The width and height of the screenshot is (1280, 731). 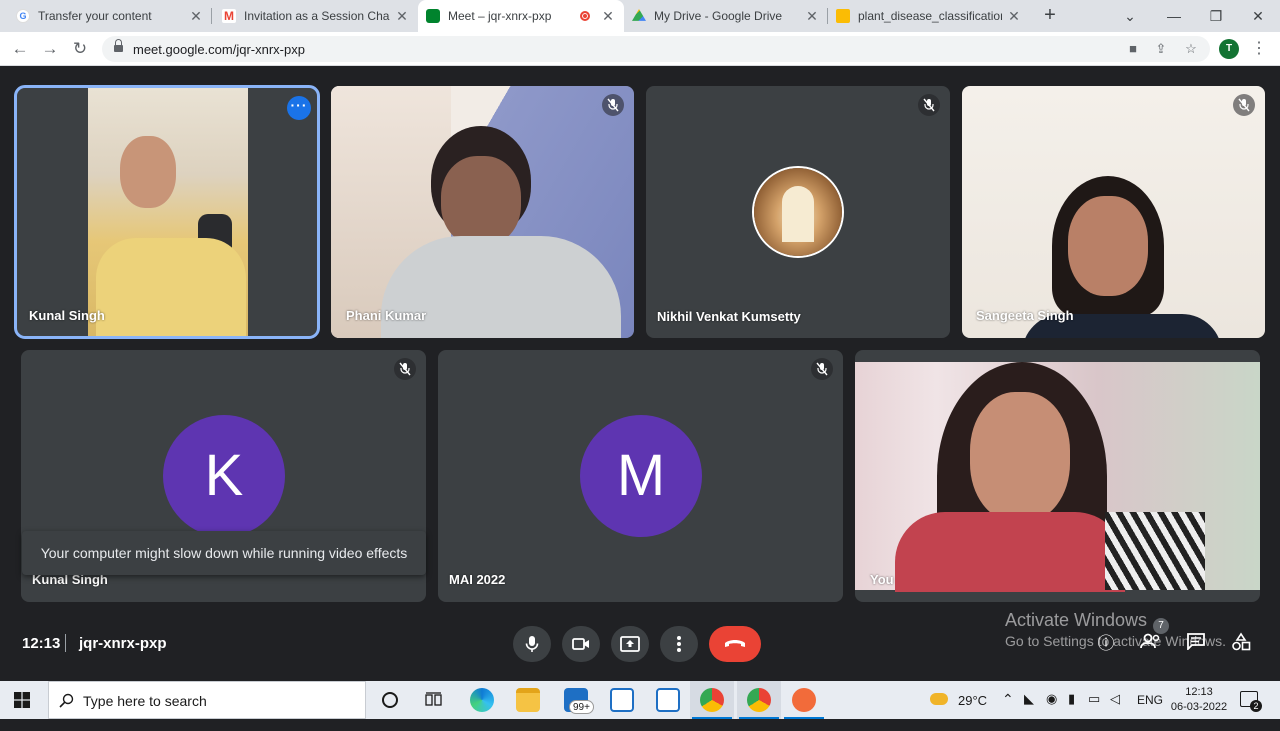 What do you see at coordinates (1174, 16) in the screenshot?
I see `minimize-button: —` at bounding box center [1174, 16].